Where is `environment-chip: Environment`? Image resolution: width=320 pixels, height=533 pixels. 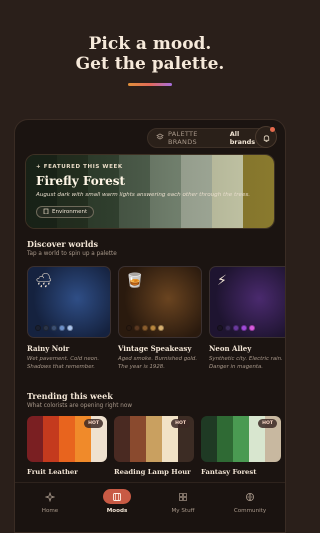 environment-chip: Environment is located at coordinates (65, 212).